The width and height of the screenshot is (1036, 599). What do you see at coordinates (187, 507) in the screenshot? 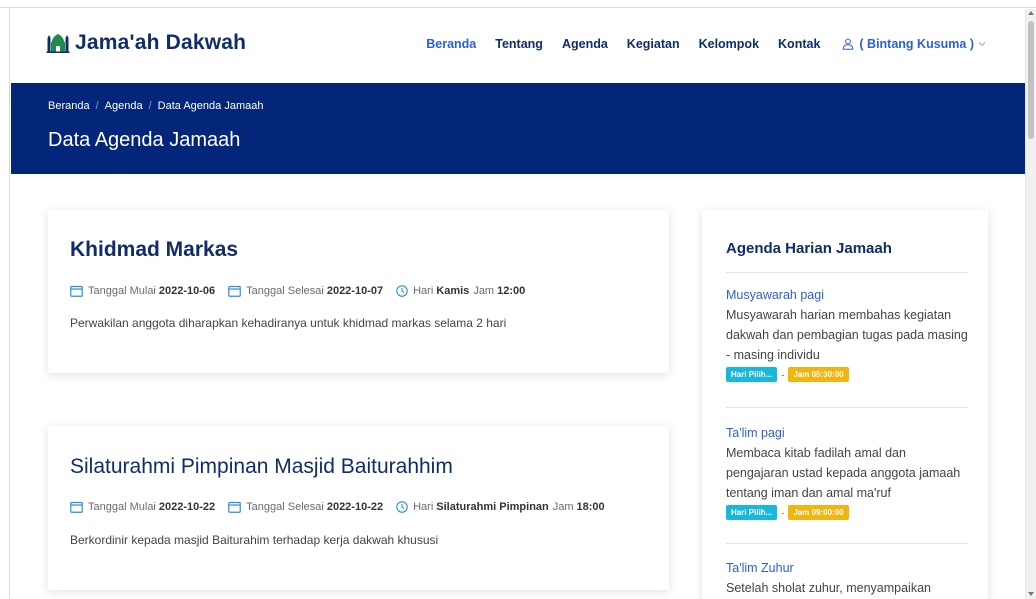
I see `start-date-value: 2022-10-22` at bounding box center [187, 507].